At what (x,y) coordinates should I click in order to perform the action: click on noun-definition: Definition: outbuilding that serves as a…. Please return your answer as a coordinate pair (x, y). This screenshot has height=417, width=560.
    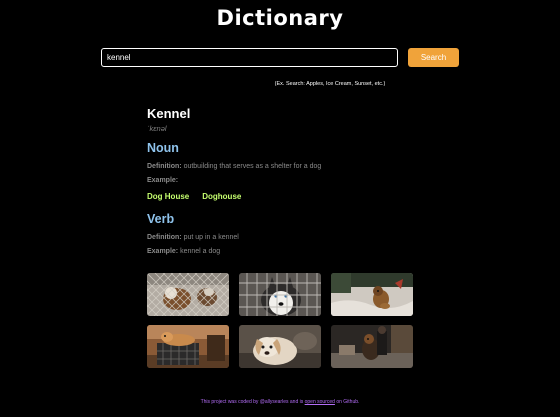
    Looking at the image, I should click on (282, 166).